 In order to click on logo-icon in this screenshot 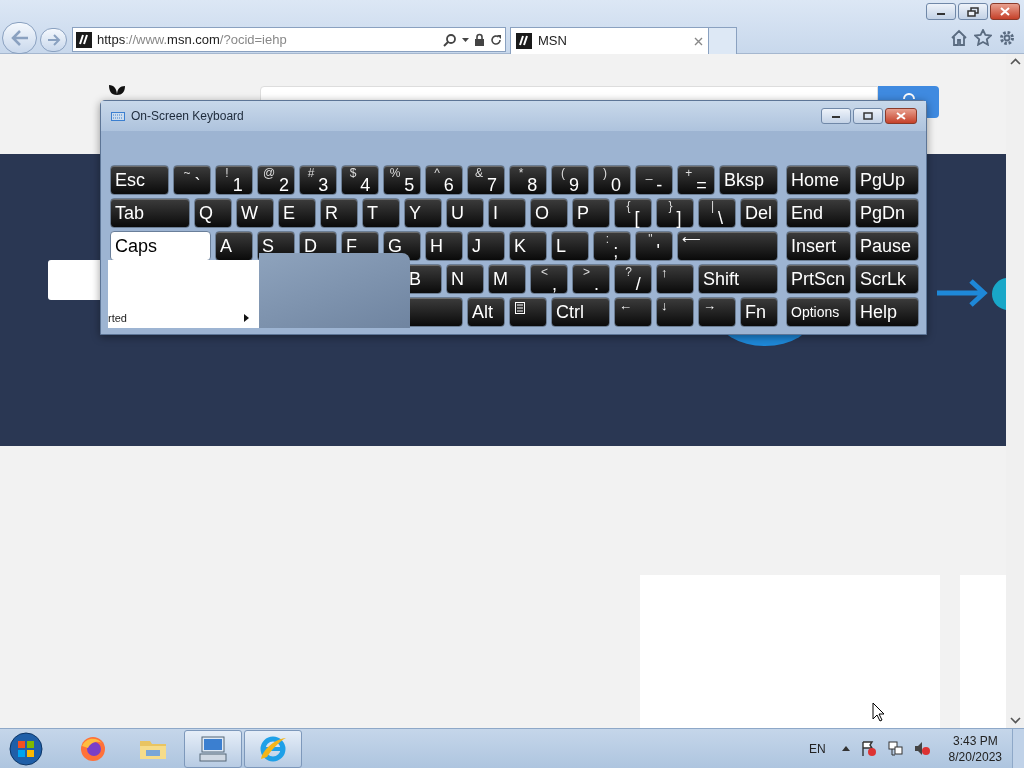, I will do `click(117, 90)`.